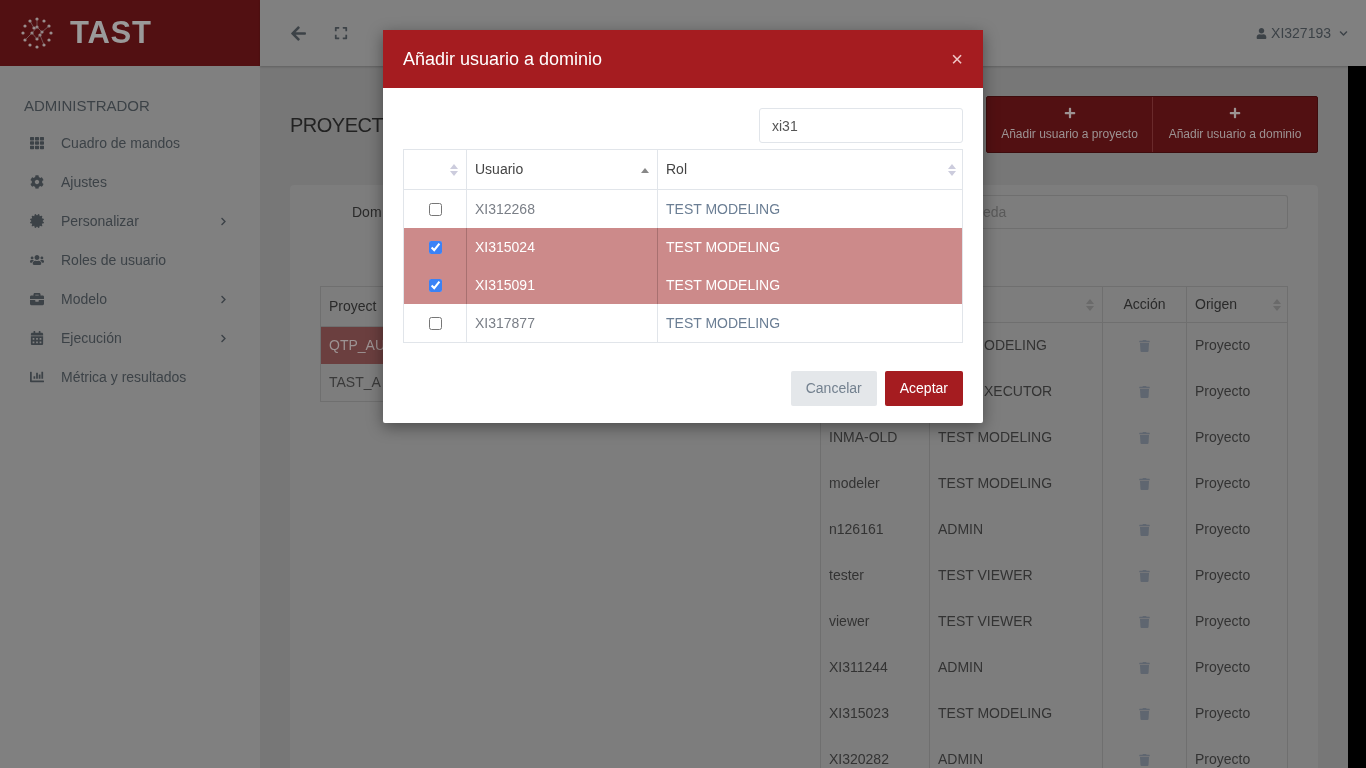 The image size is (1366, 768). What do you see at coordinates (352, 382) in the screenshot?
I see `table-cell: TAST_A` at bounding box center [352, 382].